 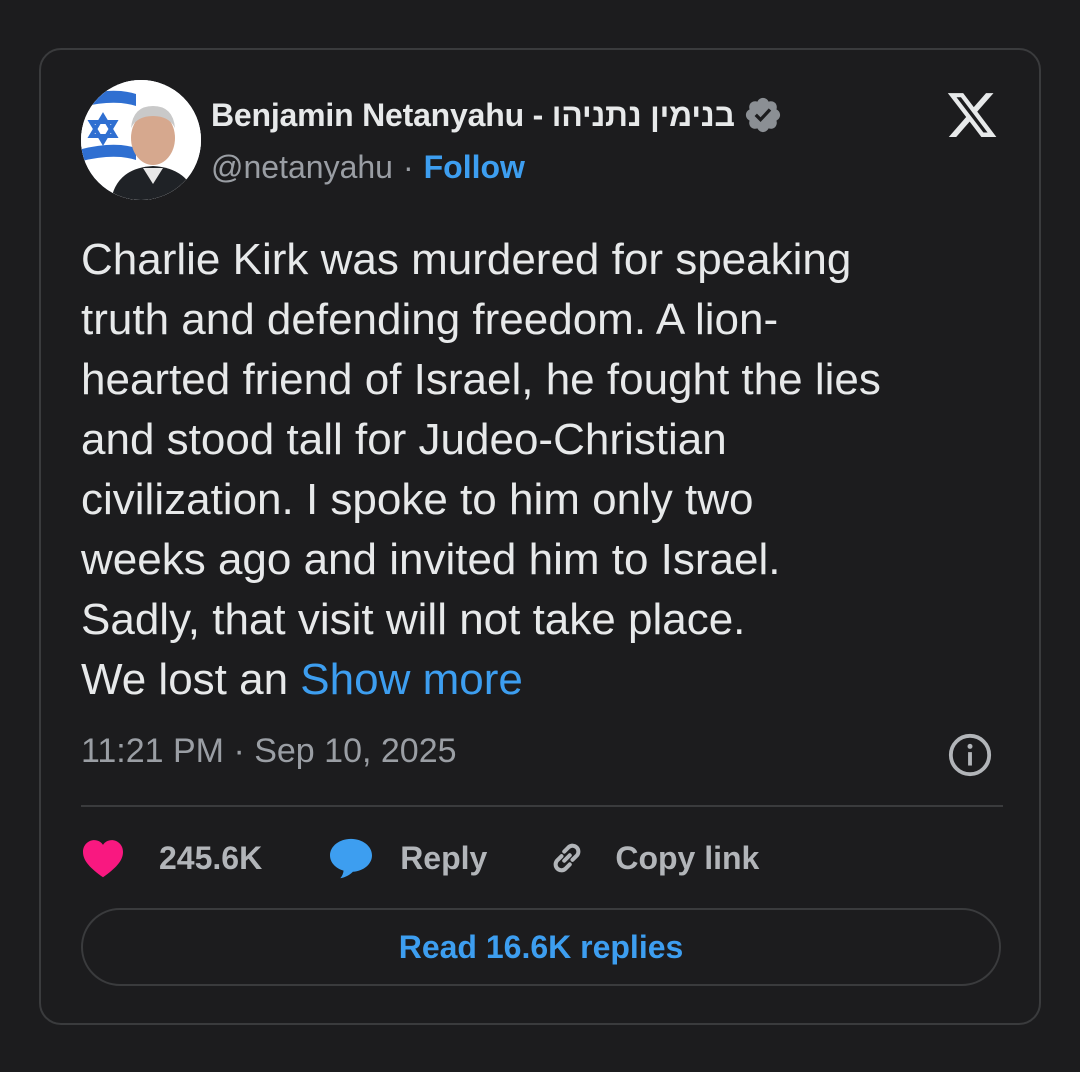 I want to click on action-bar: 245.6K Reply Copy link, so click(x=420, y=858).